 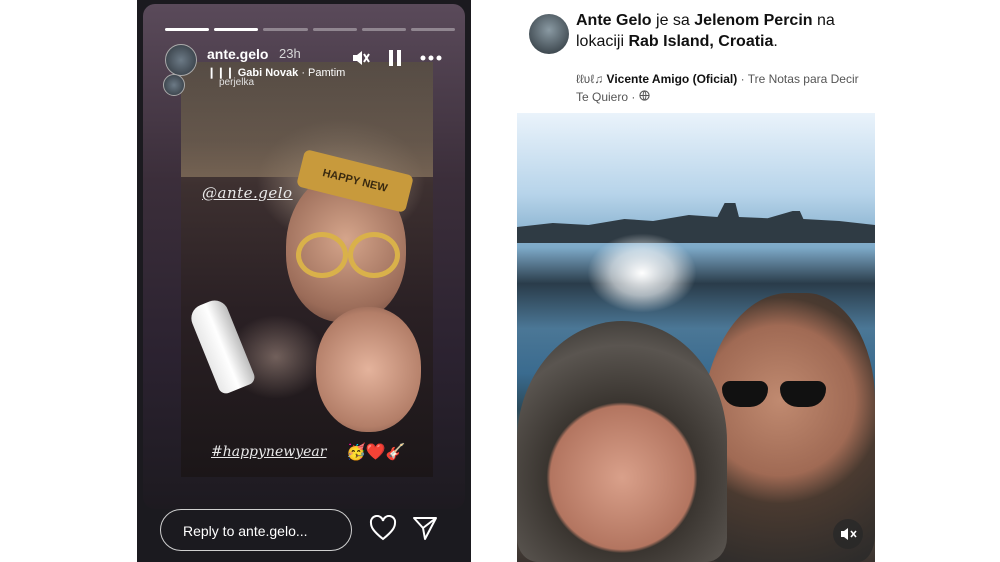 What do you see at coordinates (642, 273) in the screenshot?
I see `sun-glare` at bounding box center [642, 273].